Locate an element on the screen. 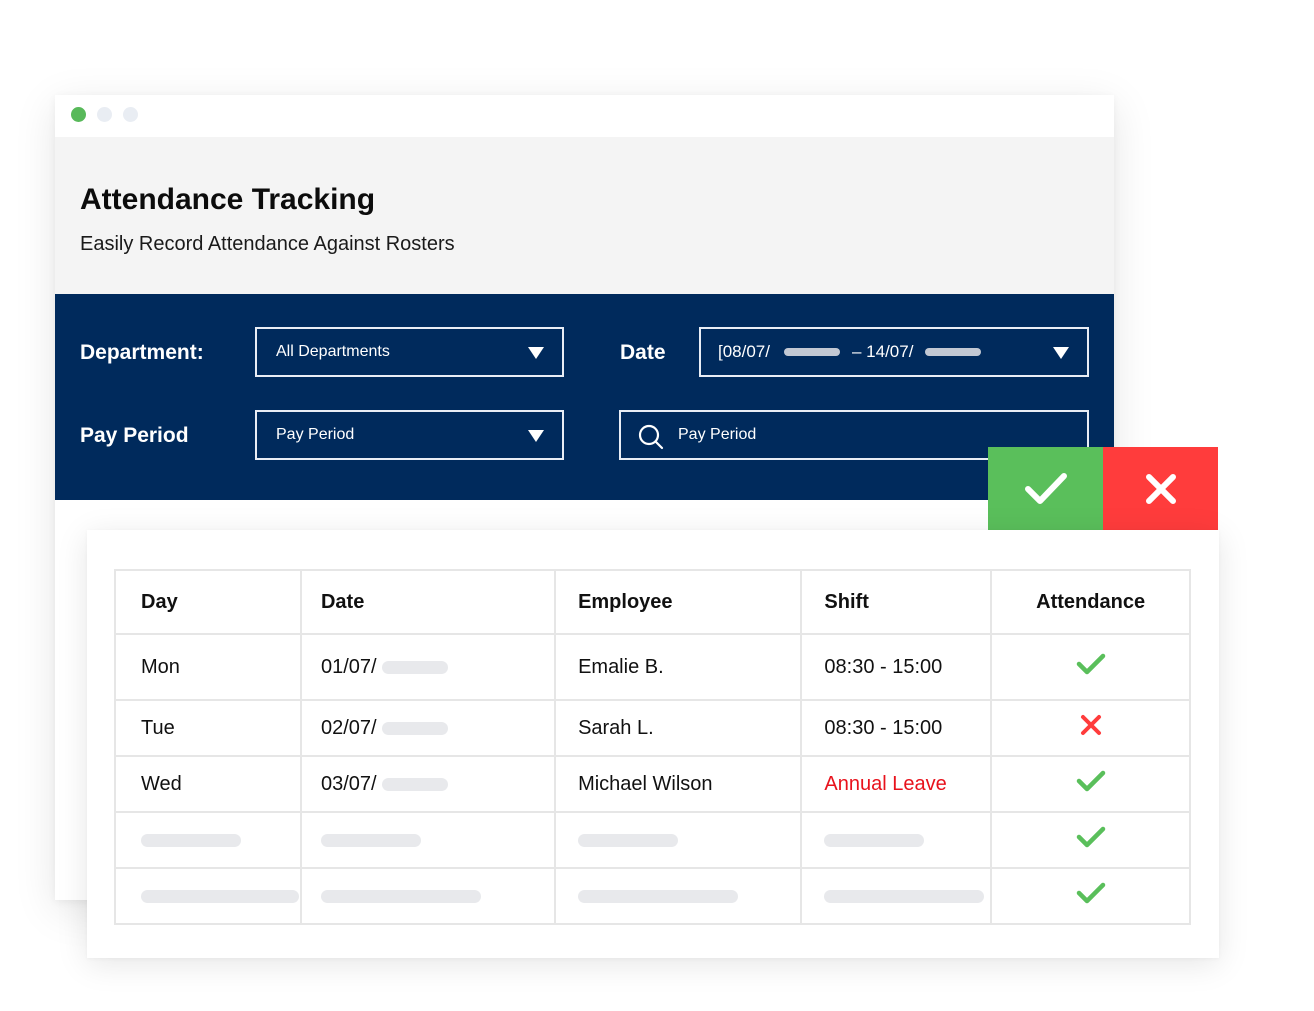 The image size is (1314, 1011). cell-shift: Annual Leave is located at coordinates (896, 784).